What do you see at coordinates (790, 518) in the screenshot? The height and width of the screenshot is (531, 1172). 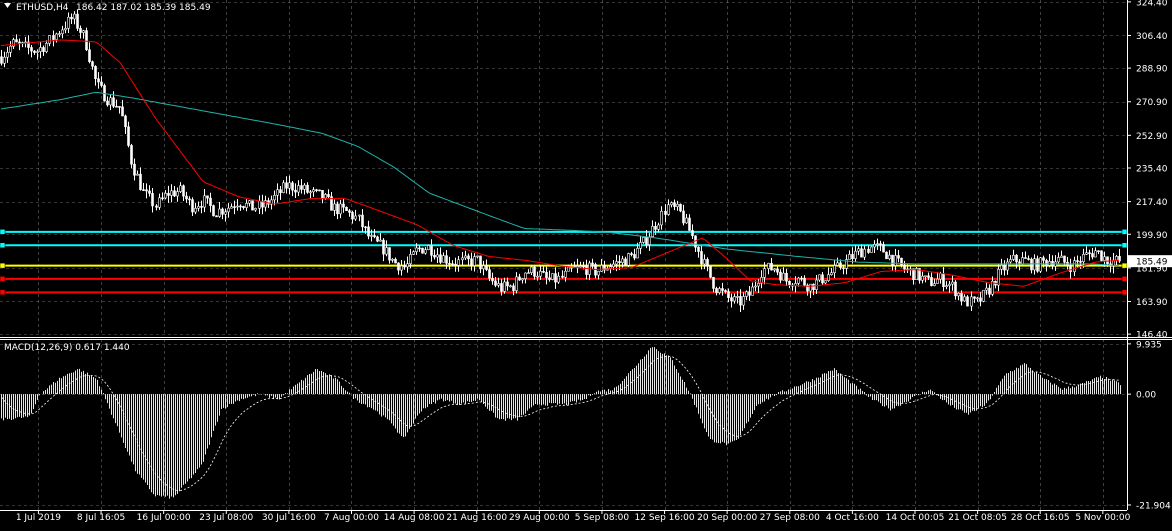 I see `time-tick-label: 27 Sep 08:00` at bounding box center [790, 518].